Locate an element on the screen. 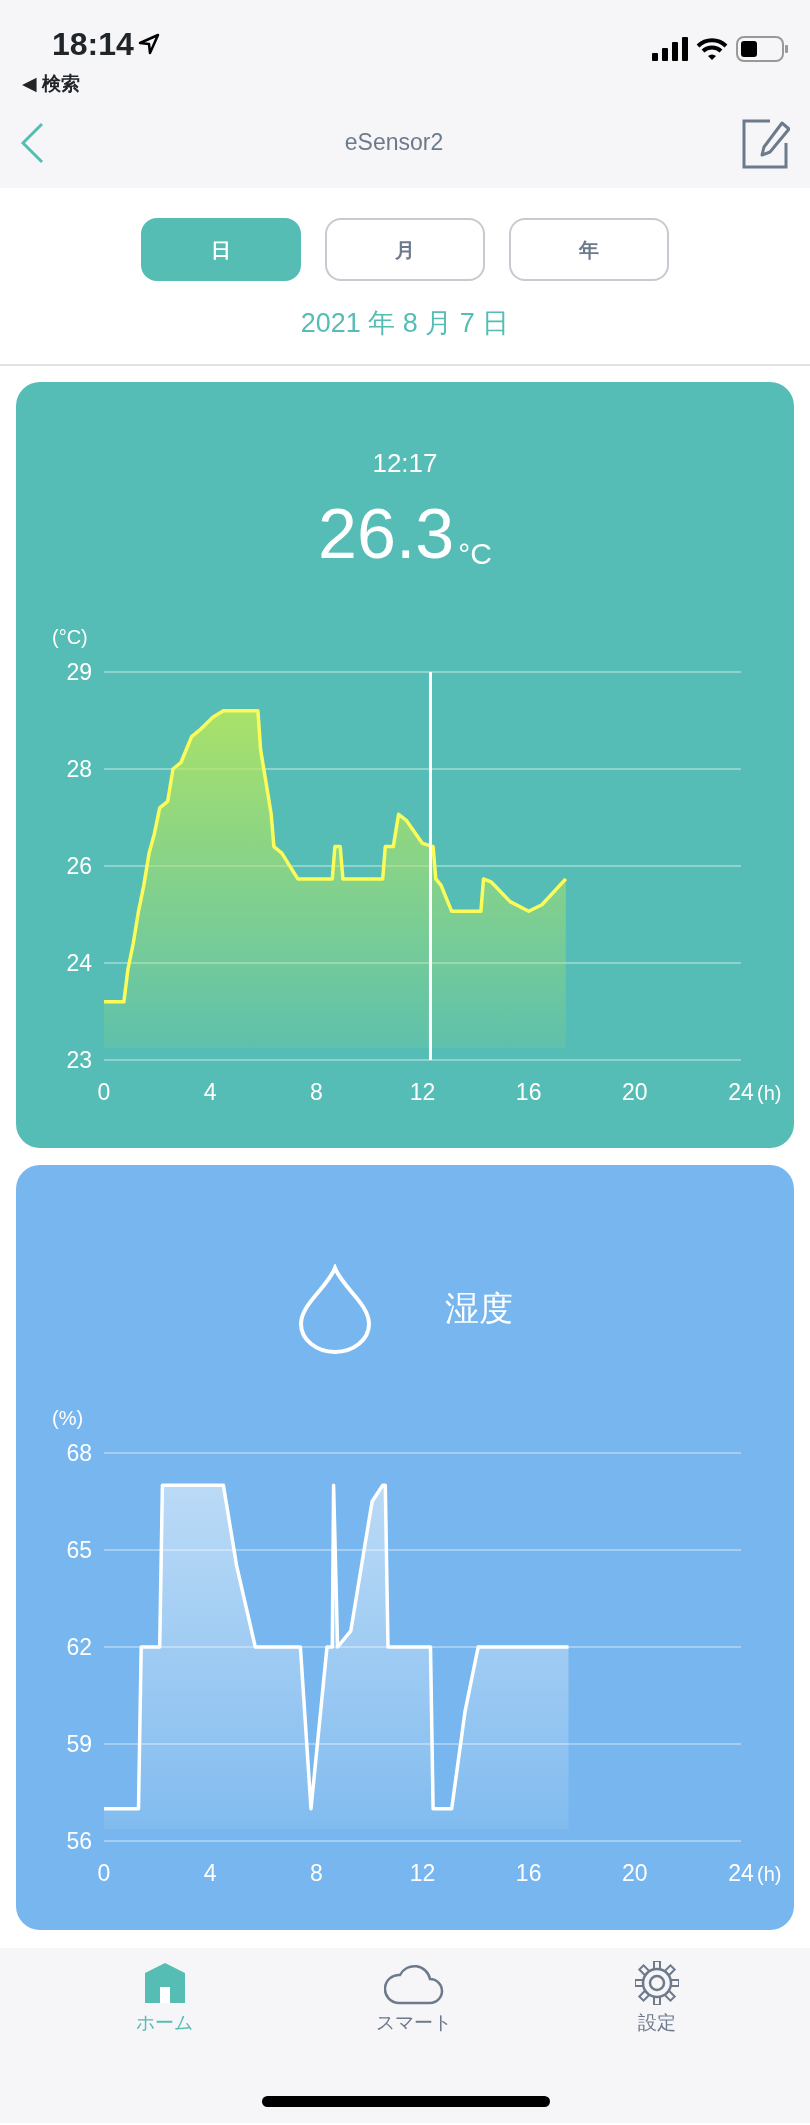  date-label: 2021 年 8 月 7 日 is located at coordinates (405, 323).